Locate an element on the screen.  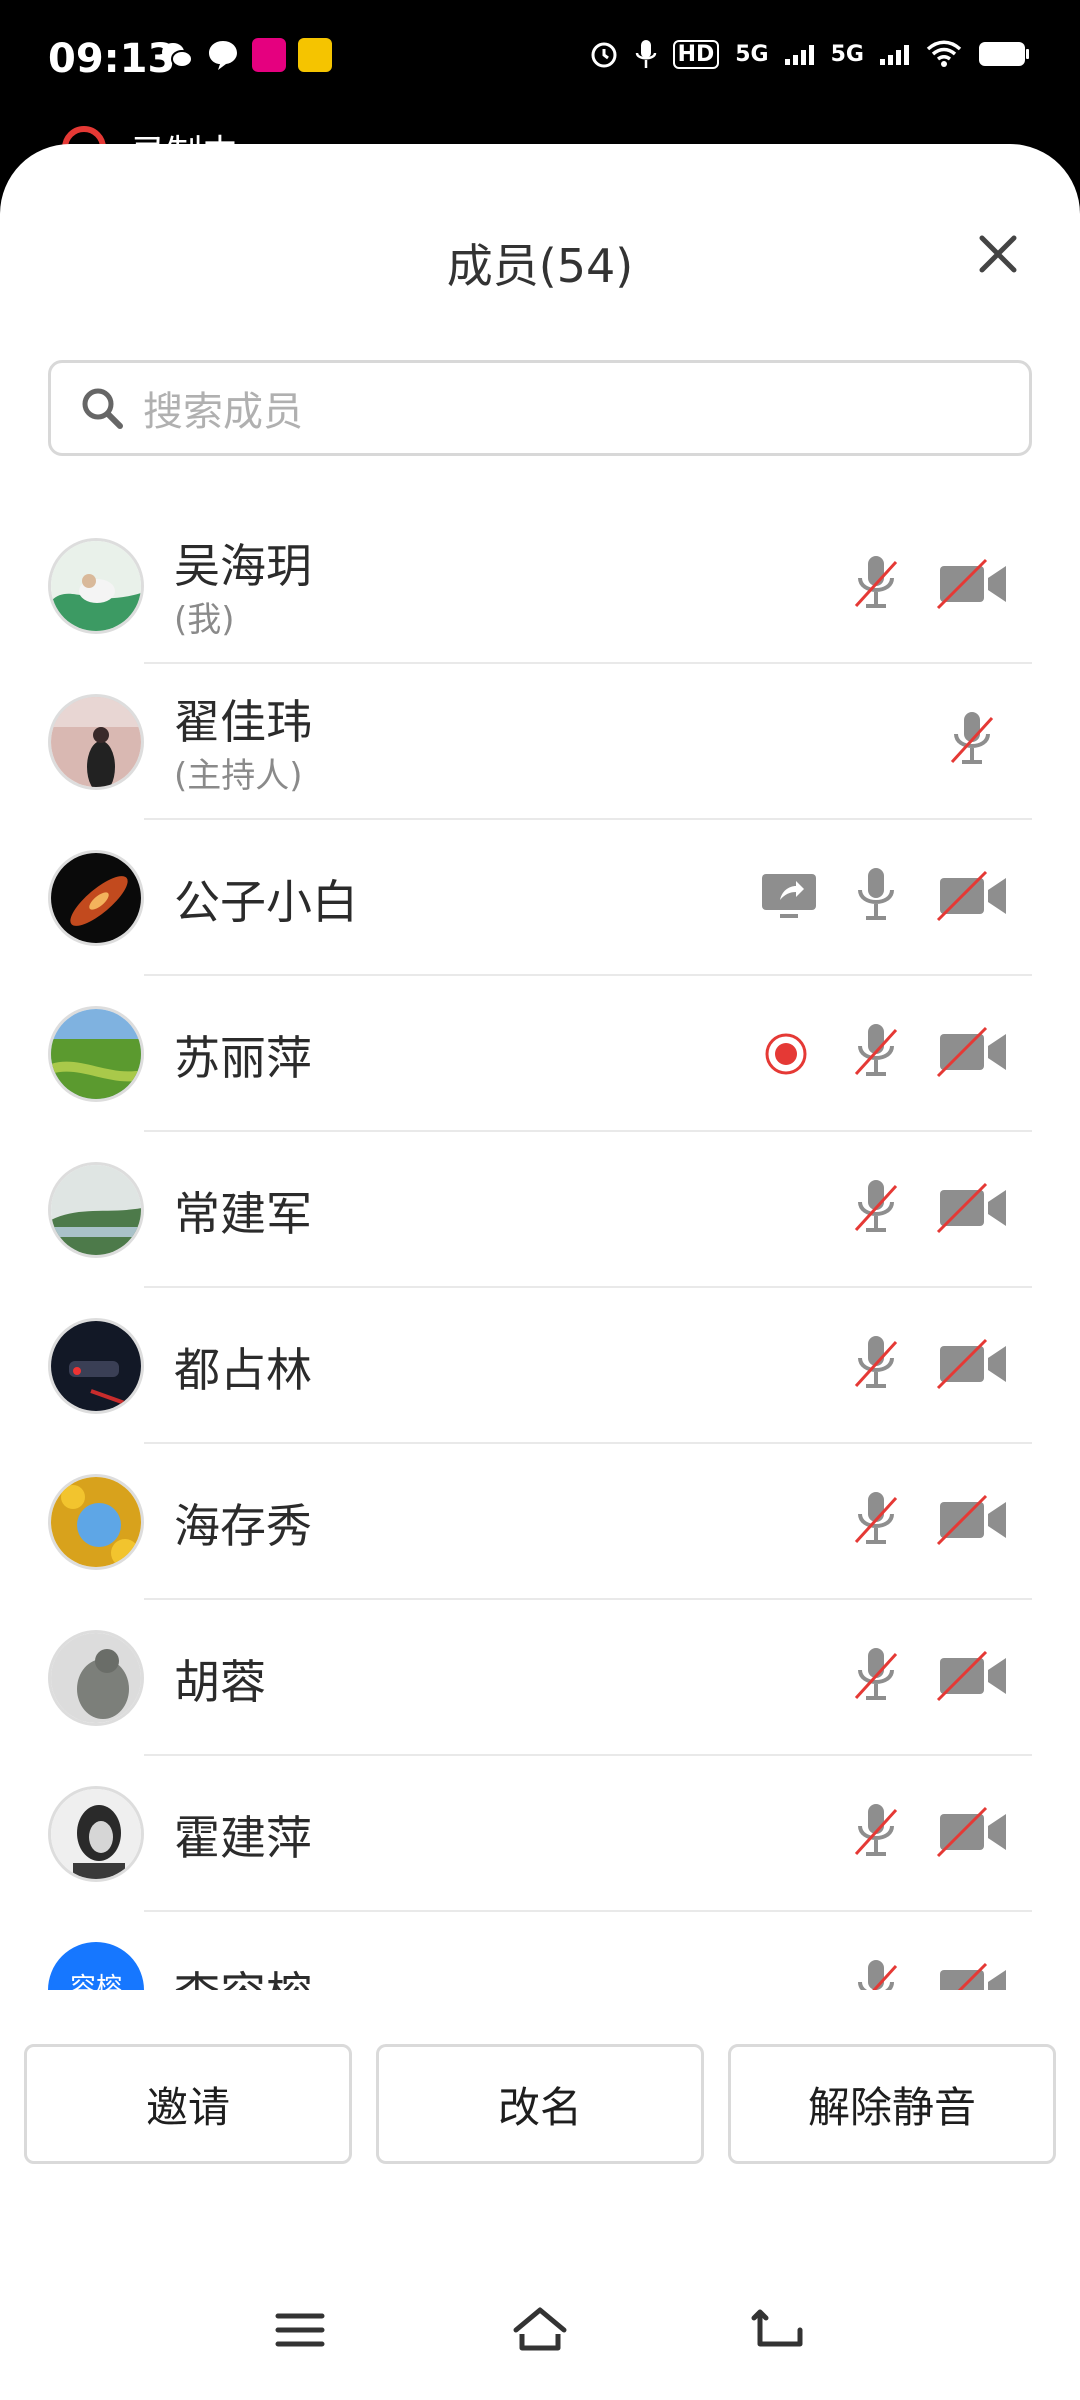
message-icon is located at coordinates (223, 55).